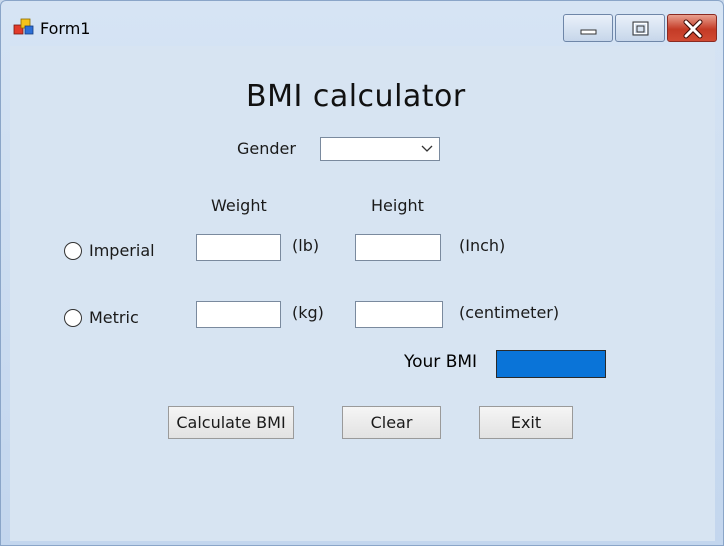 This screenshot has width=724, height=546. What do you see at coordinates (122, 250) in the screenshot?
I see `imperial-label: Imperial` at bounding box center [122, 250].